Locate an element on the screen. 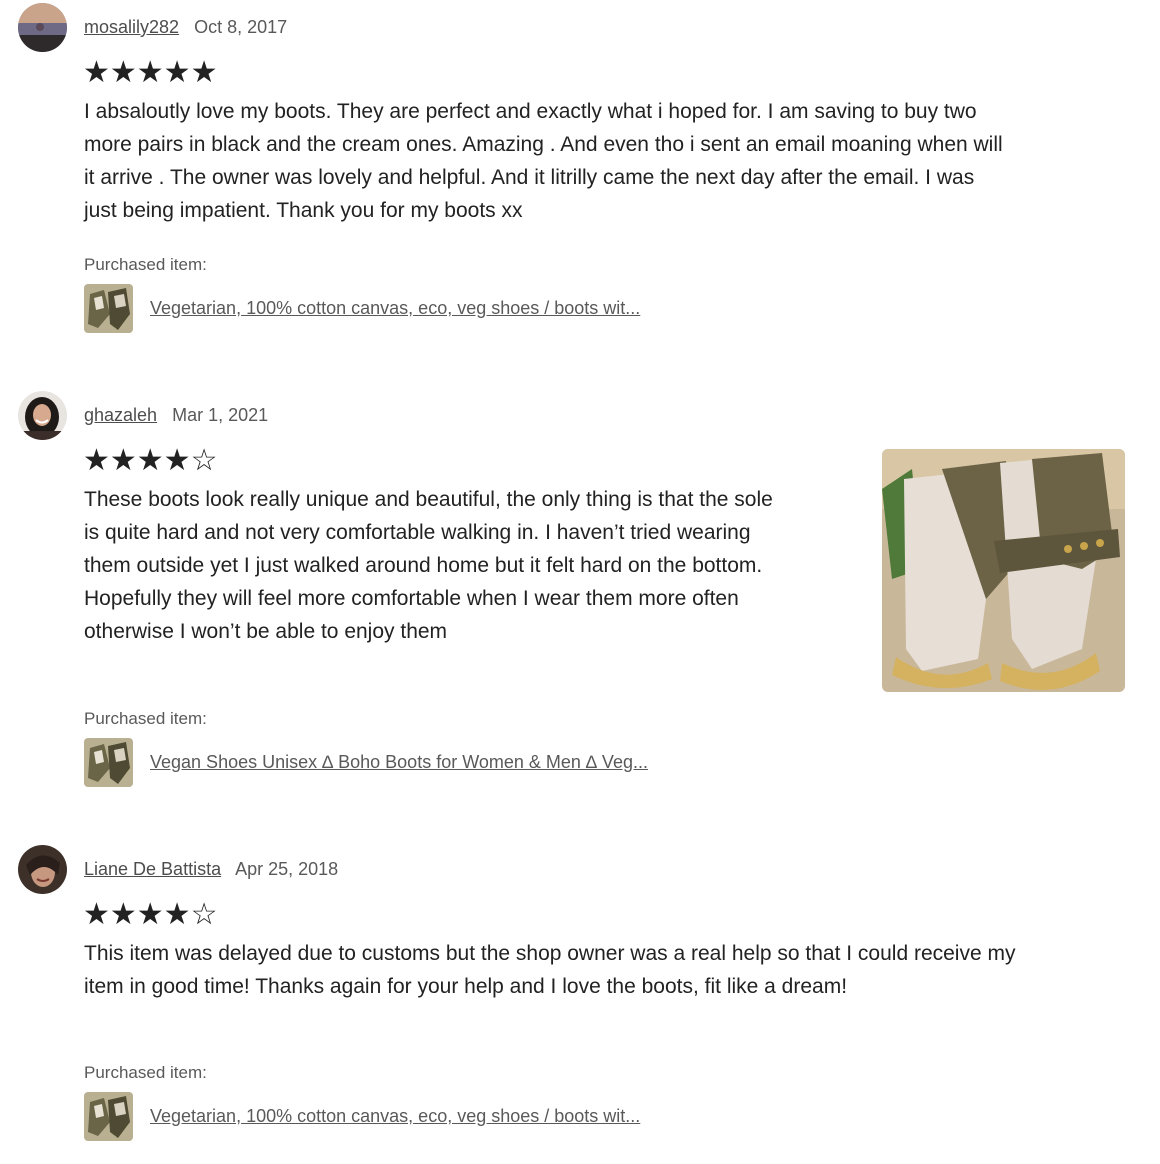  review-meta: Liane De Battista Apr 25, 2018 is located at coordinates (211, 869).